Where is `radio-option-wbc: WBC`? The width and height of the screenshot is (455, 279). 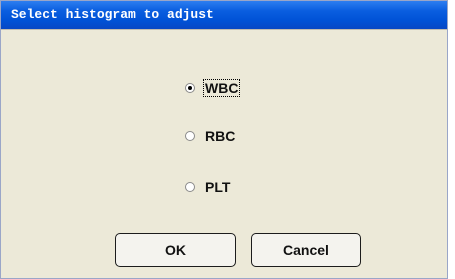
radio-option-wbc: WBC is located at coordinates (213, 88).